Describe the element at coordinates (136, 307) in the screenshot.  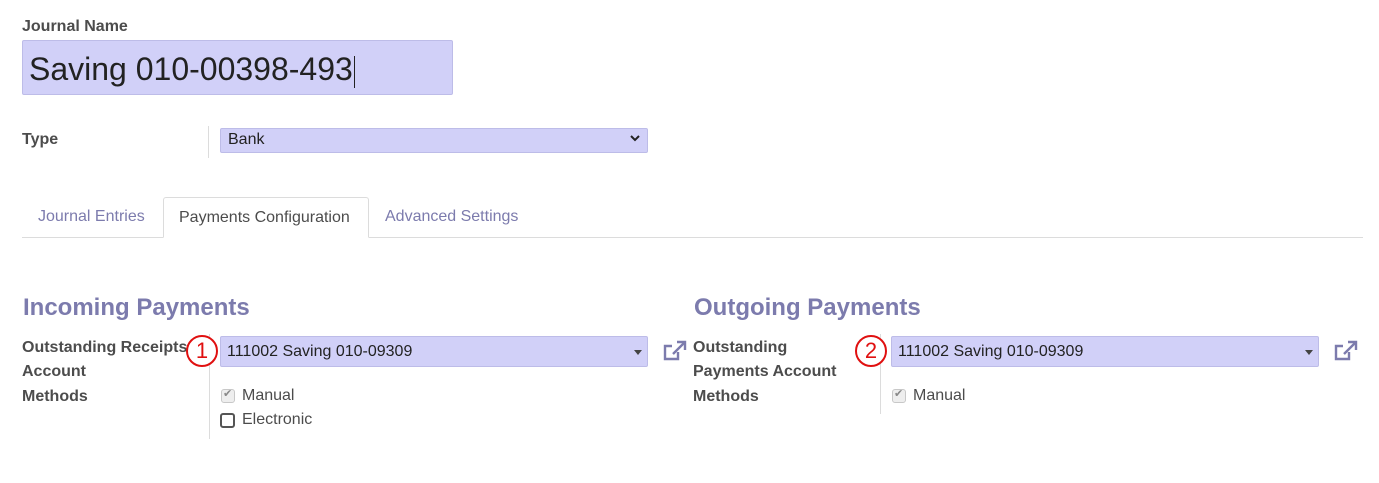
I see `incoming-payments-title: Incoming Payments` at that location.